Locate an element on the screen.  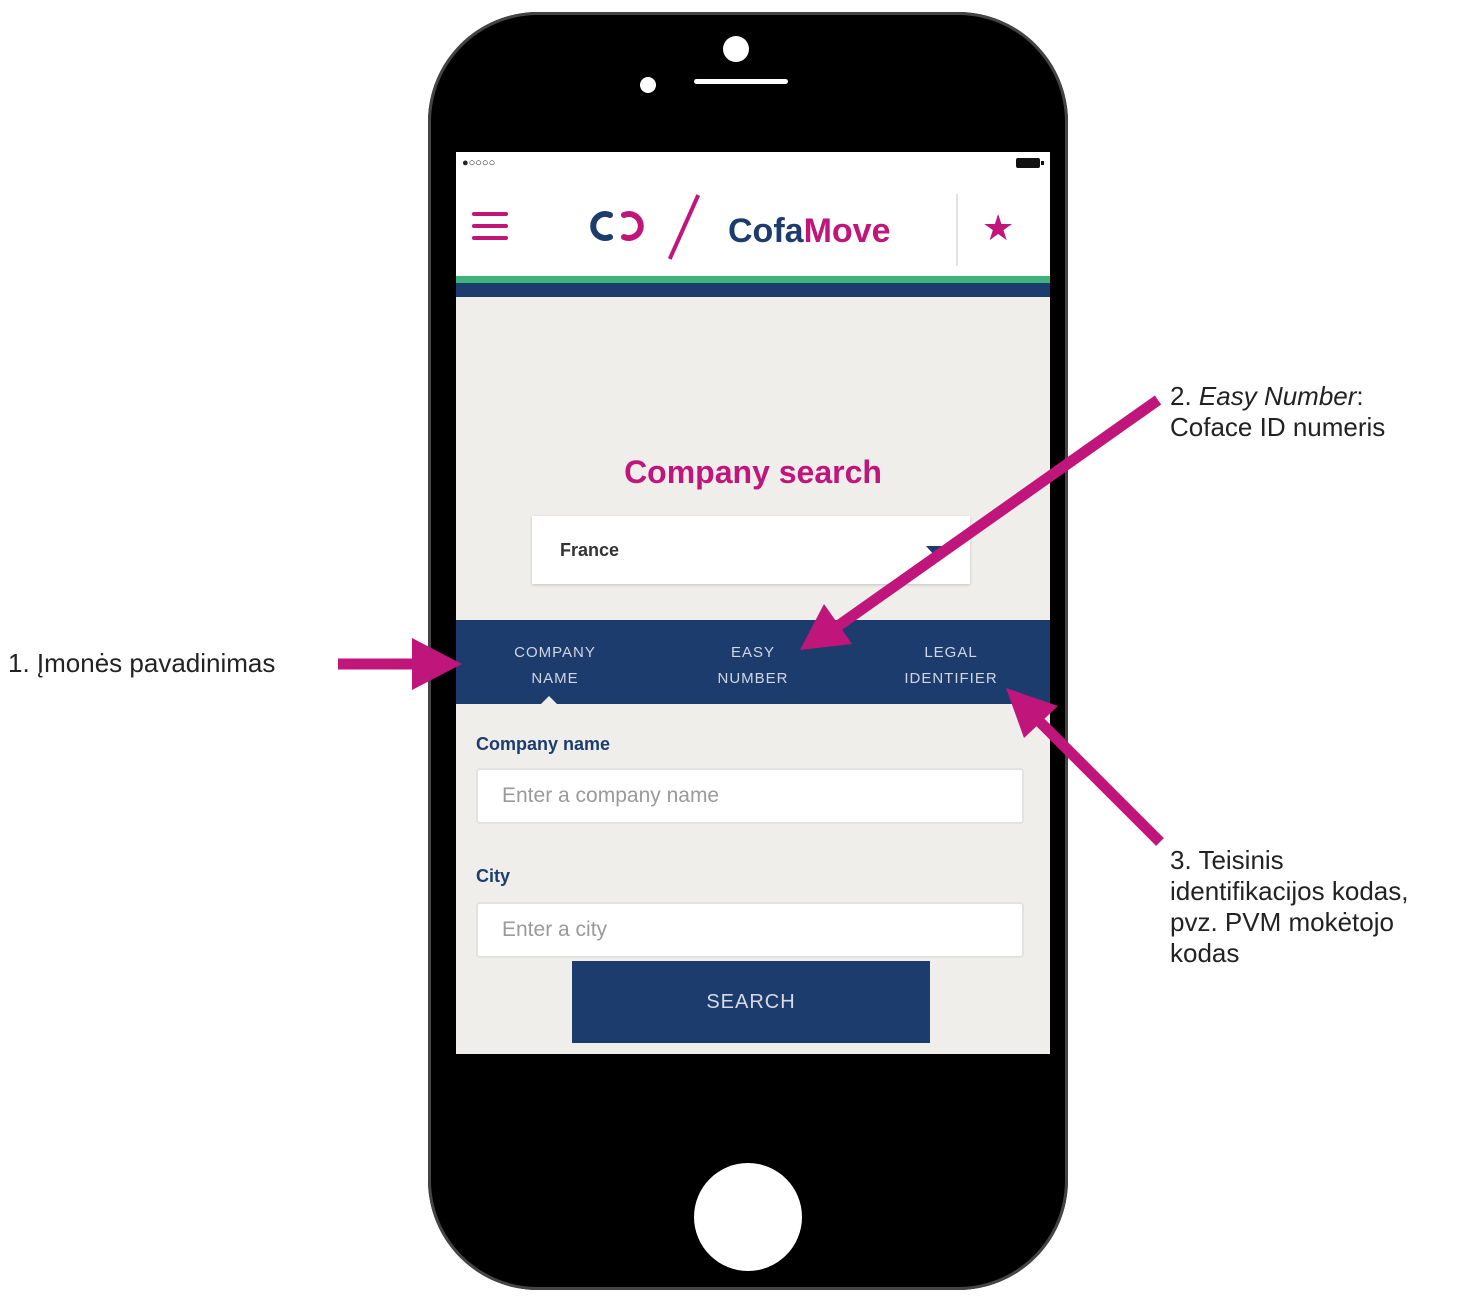
annotation-2-line-2: Coface ID numeris is located at coordinates (1278, 427).